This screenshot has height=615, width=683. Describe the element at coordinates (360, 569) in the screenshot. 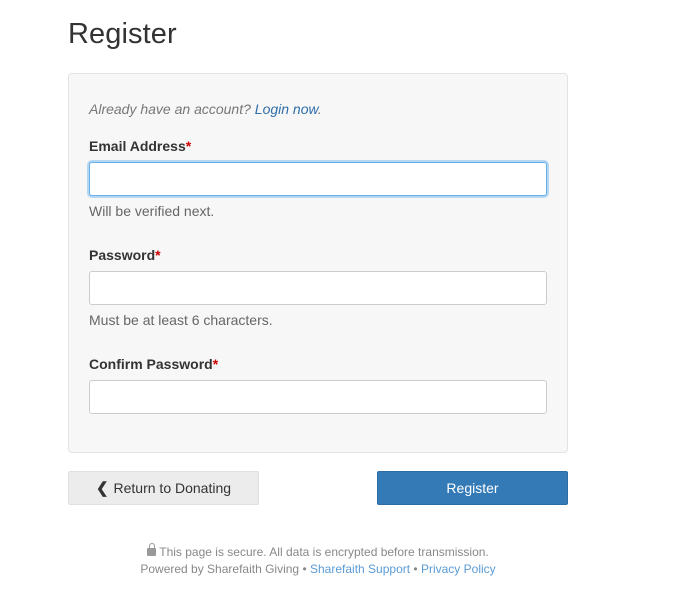

I see `sharefaith-support-link: Sharefaith Support` at that location.